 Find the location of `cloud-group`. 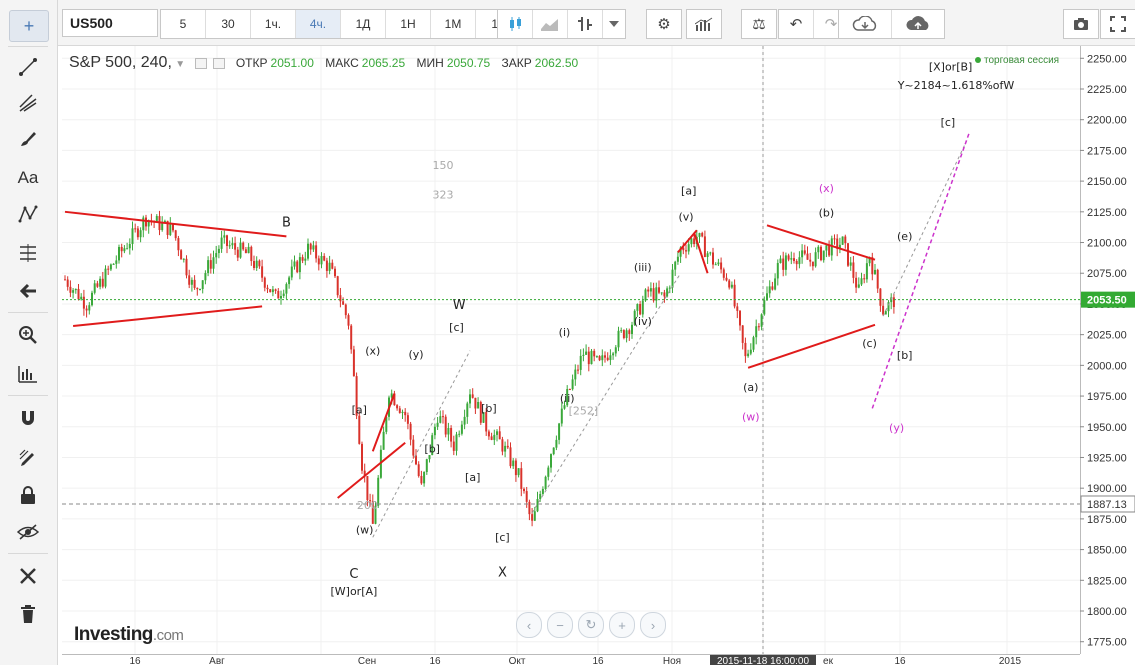

cloud-group is located at coordinates (891, 24).